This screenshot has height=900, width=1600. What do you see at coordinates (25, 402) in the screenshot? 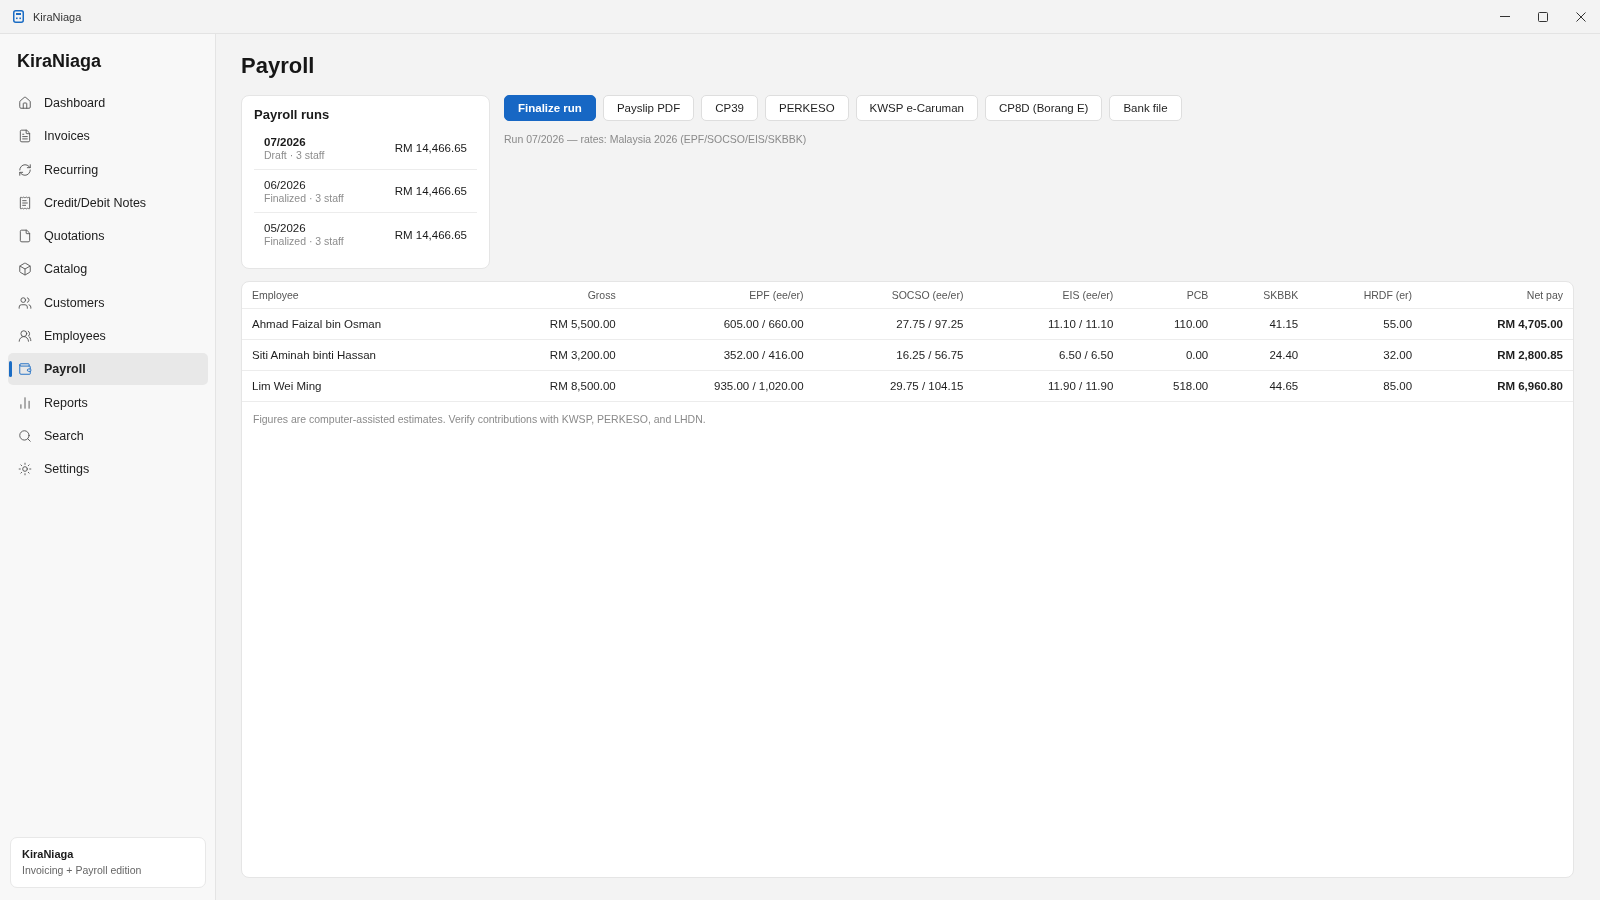
I see `bar-chart-icon` at bounding box center [25, 402].